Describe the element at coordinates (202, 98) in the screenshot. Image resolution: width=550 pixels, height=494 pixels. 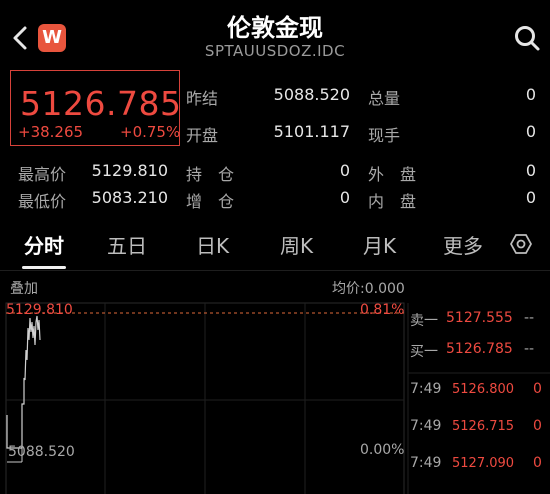
I see `prev-close-label: 昨结` at that location.